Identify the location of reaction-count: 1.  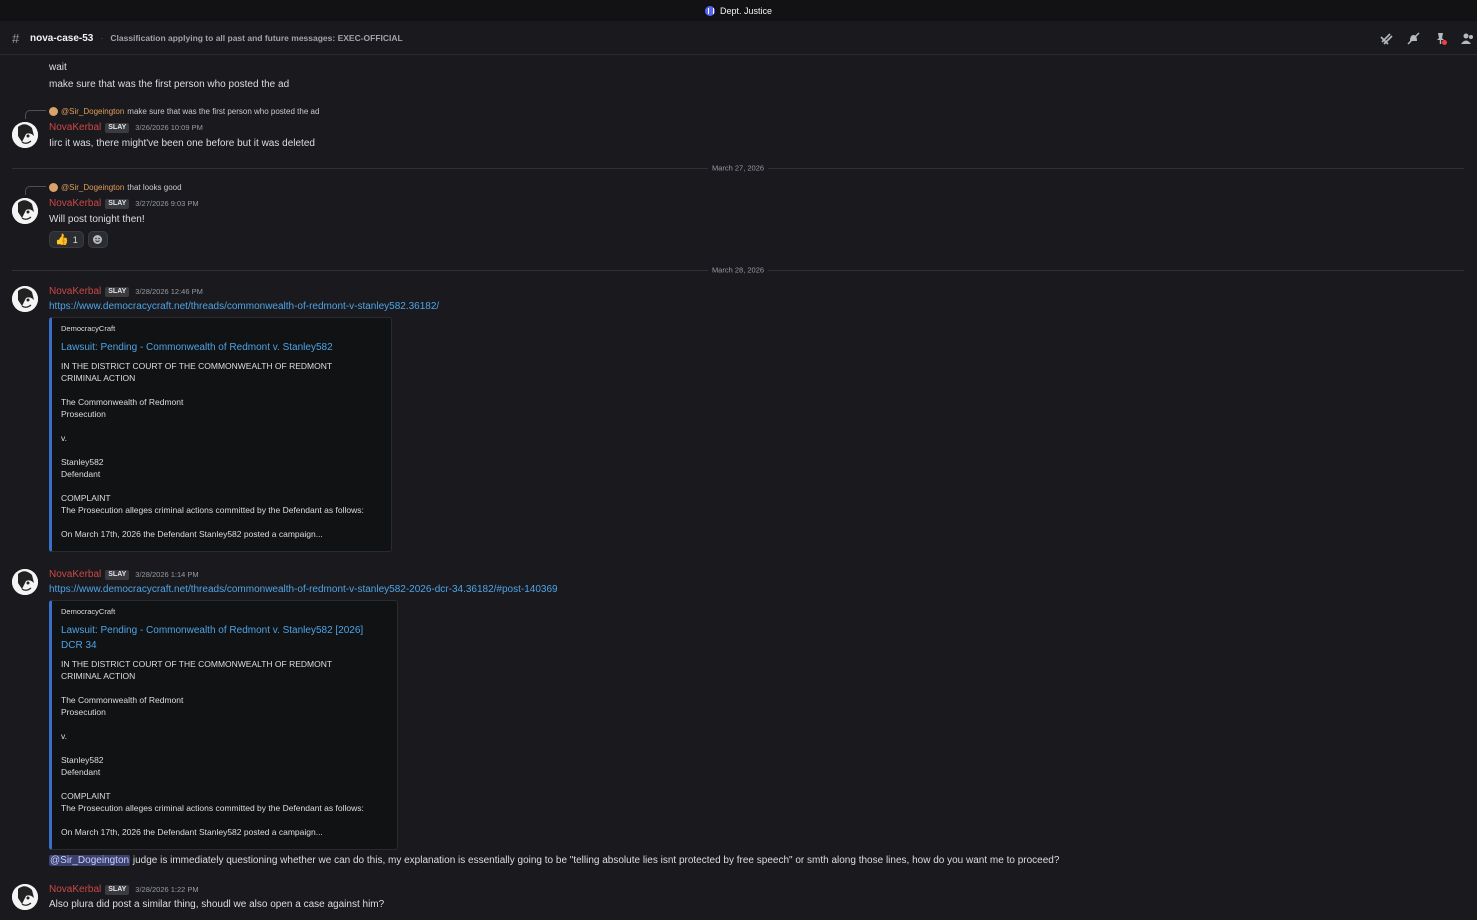
(75, 239).